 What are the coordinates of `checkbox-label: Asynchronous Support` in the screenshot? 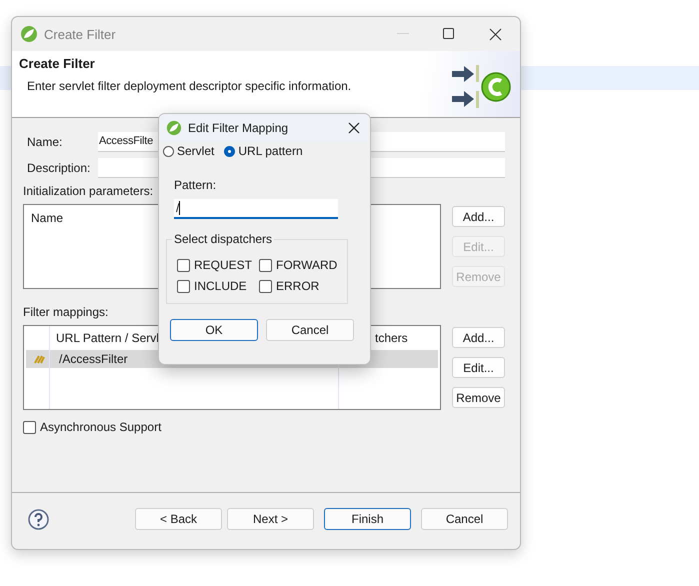 It's located at (101, 427).